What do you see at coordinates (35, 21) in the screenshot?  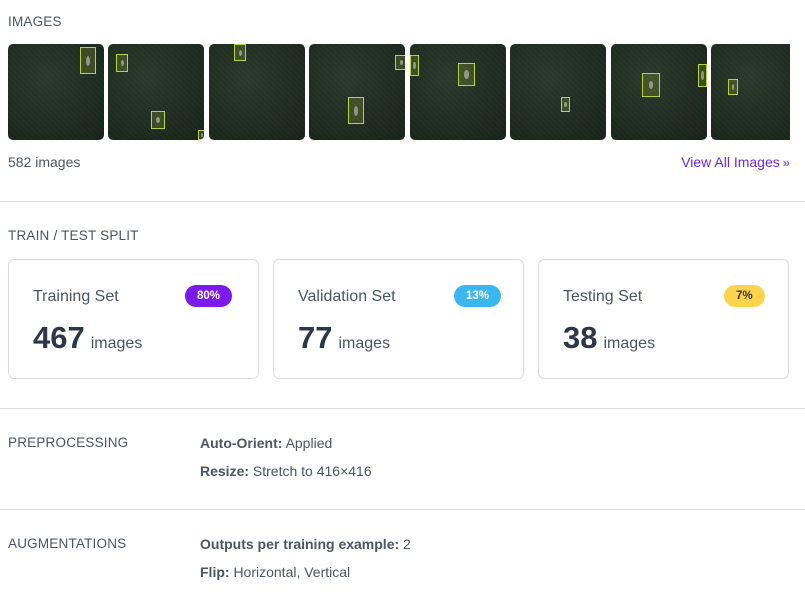 I see `images-heading: IMAGES` at bounding box center [35, 21].